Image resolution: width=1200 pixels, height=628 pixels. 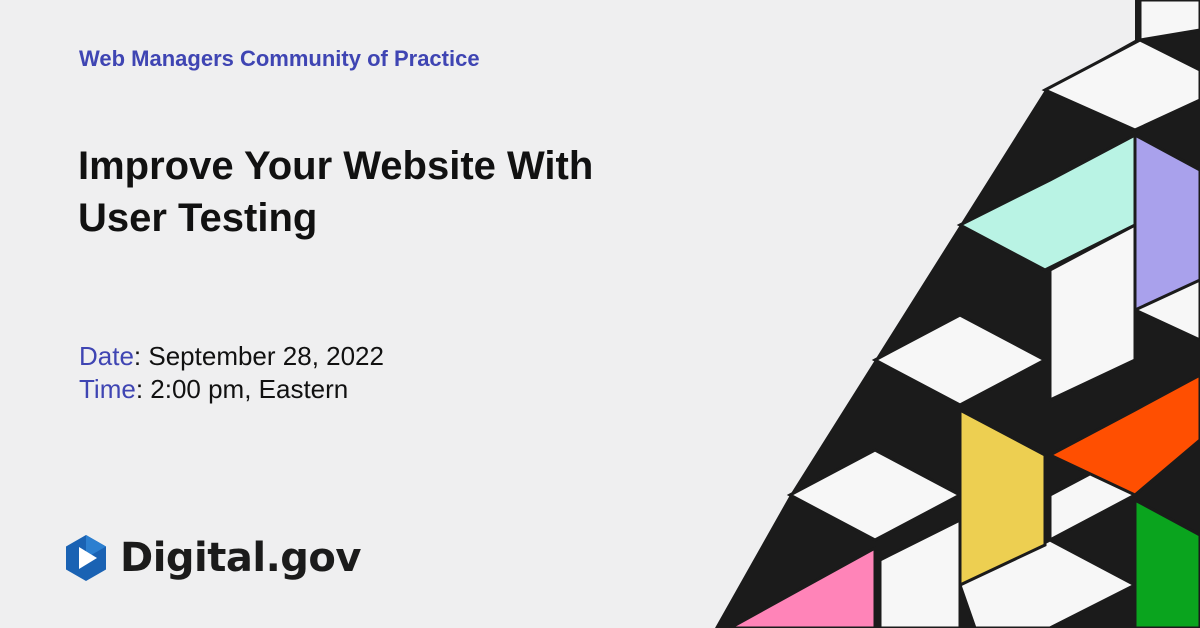 What do you see at coordinates (106, 356) in the screenshot?
I see `date-label: Date` at bounding box center [106, 356].